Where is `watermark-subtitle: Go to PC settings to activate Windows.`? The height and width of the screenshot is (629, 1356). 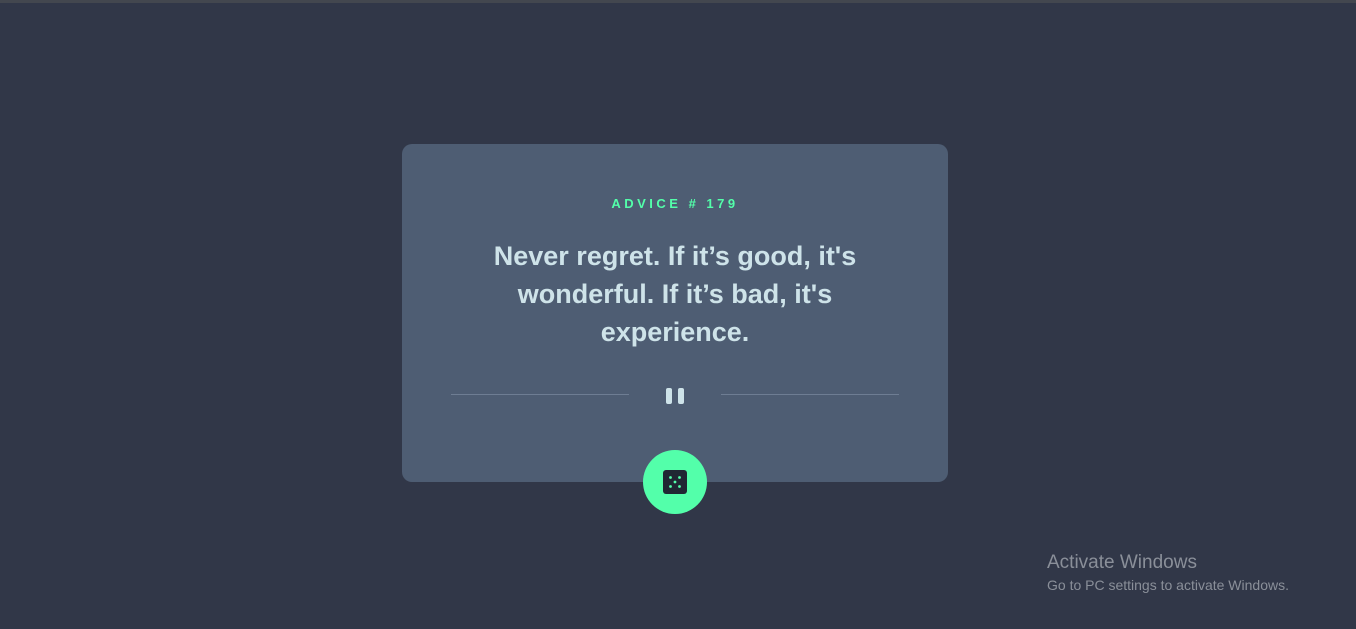
watermark-subtitle: Go to PC settings to activate Windows. is located at coordinates (1168, 585).